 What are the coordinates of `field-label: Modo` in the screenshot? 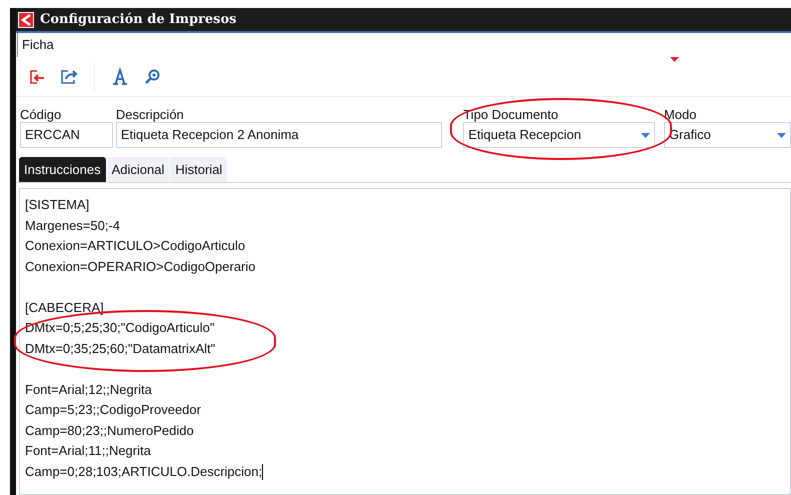 It's located at (681, 114).